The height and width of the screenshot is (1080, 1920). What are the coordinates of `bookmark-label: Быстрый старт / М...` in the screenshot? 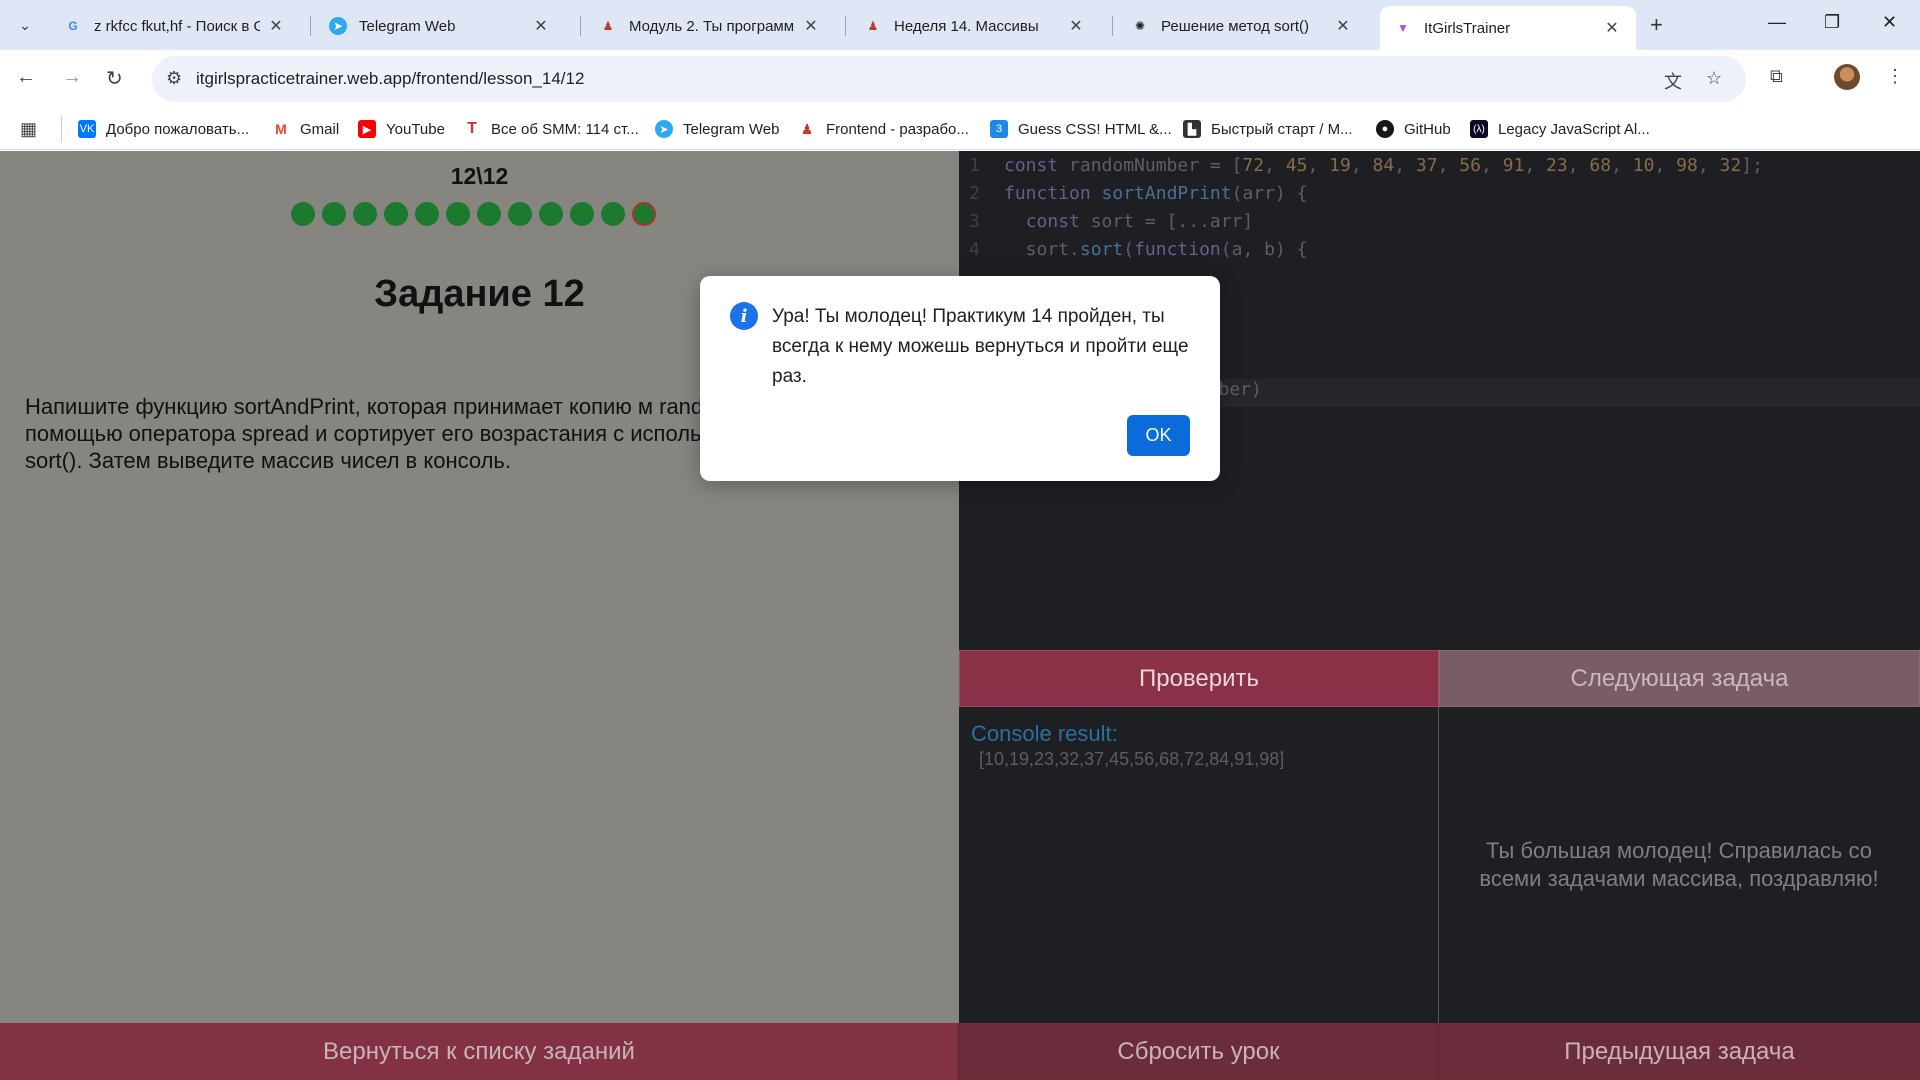 It's located at (1282, 129).